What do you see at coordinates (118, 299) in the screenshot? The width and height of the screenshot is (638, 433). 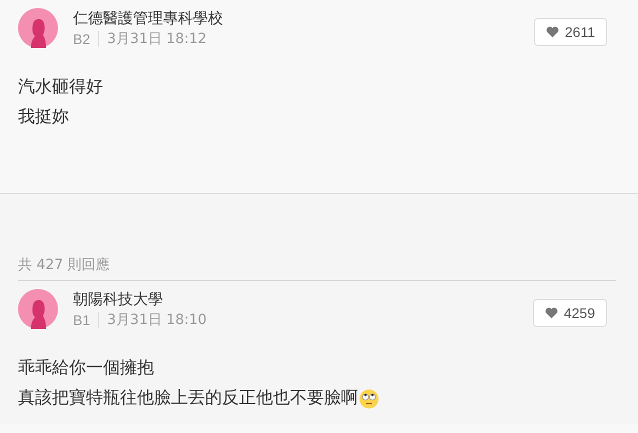 I see `author-name: 朝陽科技大學` at bounding box center [118, 299].